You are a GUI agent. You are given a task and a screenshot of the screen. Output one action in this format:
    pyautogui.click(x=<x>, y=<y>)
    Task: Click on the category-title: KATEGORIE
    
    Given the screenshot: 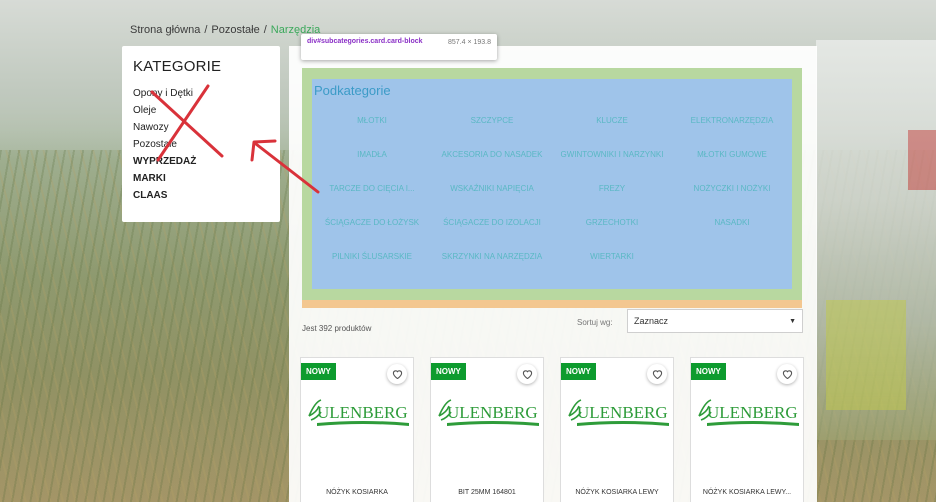 What is the action you would take?
    pyautogui.click(x=177, y=66)
    